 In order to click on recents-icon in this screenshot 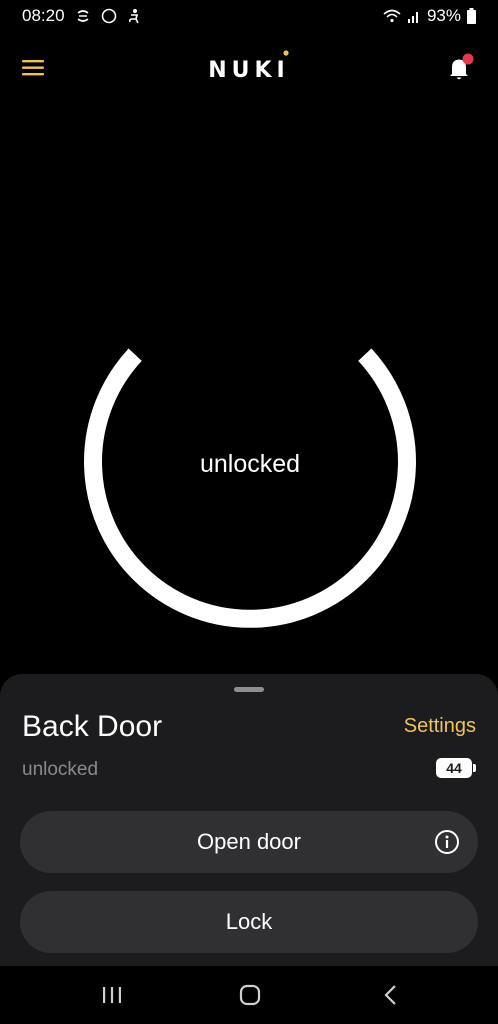, I will do `click(112, 995)`.